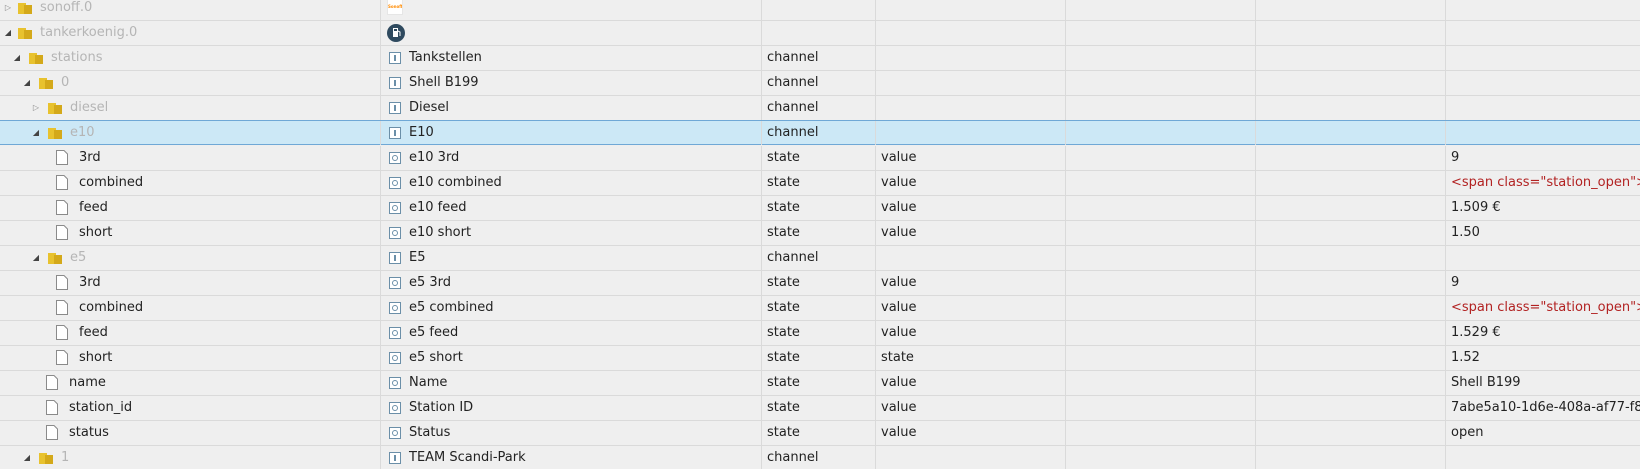  Describe the element at coordinates (820, 383) in the screenshot. I see `tree-row-name: name Name state value Shell B199` at that location.